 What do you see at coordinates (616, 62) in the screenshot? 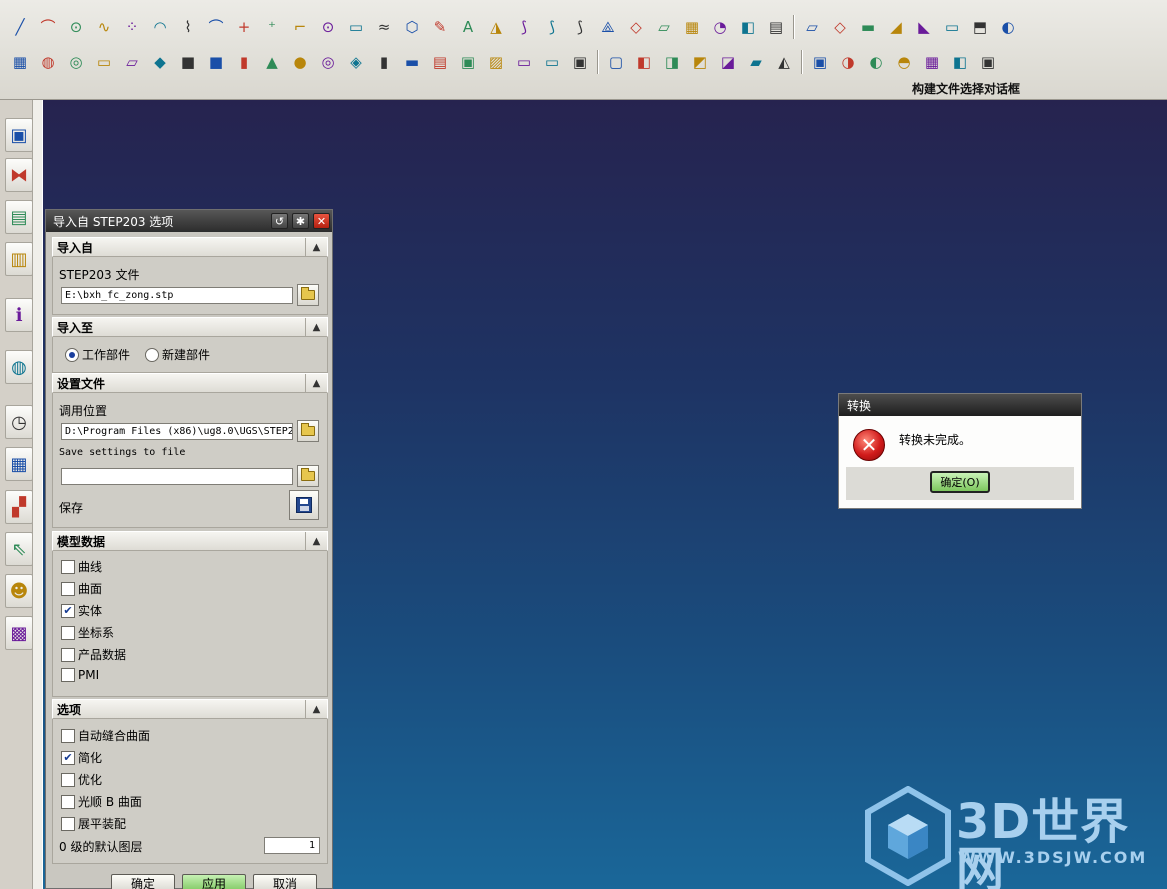
I see `subtract-icon: ▢` at bounding box center [616, 62].